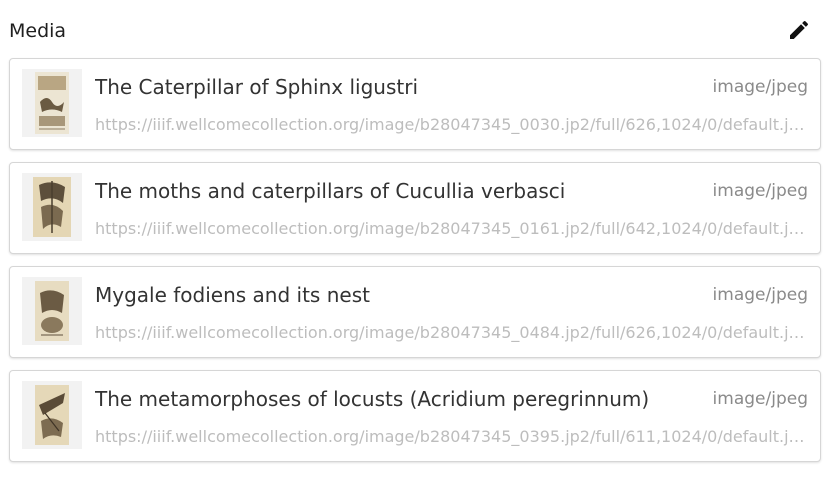 The image size is (825, 481). Describe the element at coordinates (256, 87) in the screenshot. I see `media-item-title: The Caterpillar of Sphinx ligustri` at that location.